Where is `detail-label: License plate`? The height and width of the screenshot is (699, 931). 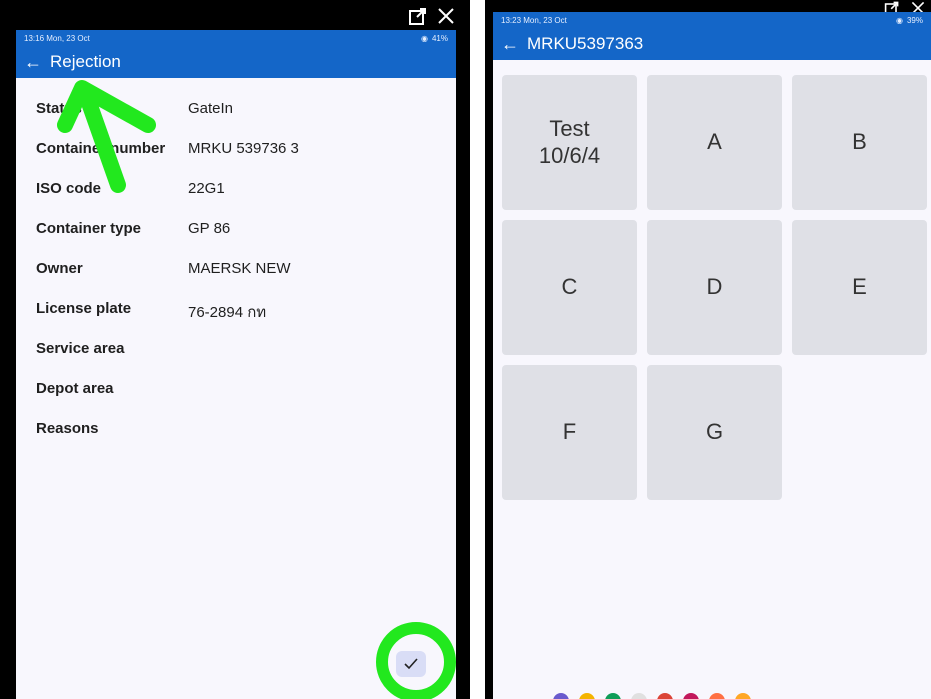
detail-label: License plate is located at coordinates (84, 308).